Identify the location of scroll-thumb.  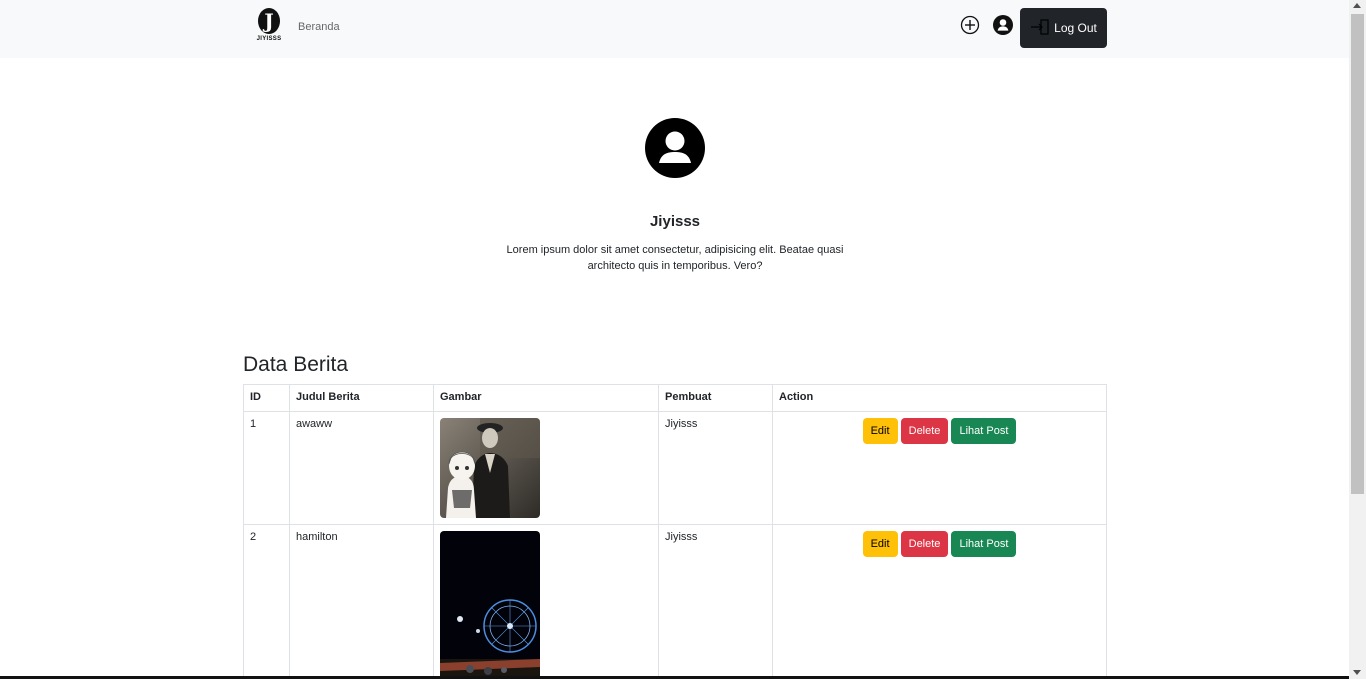
(1357, 254).